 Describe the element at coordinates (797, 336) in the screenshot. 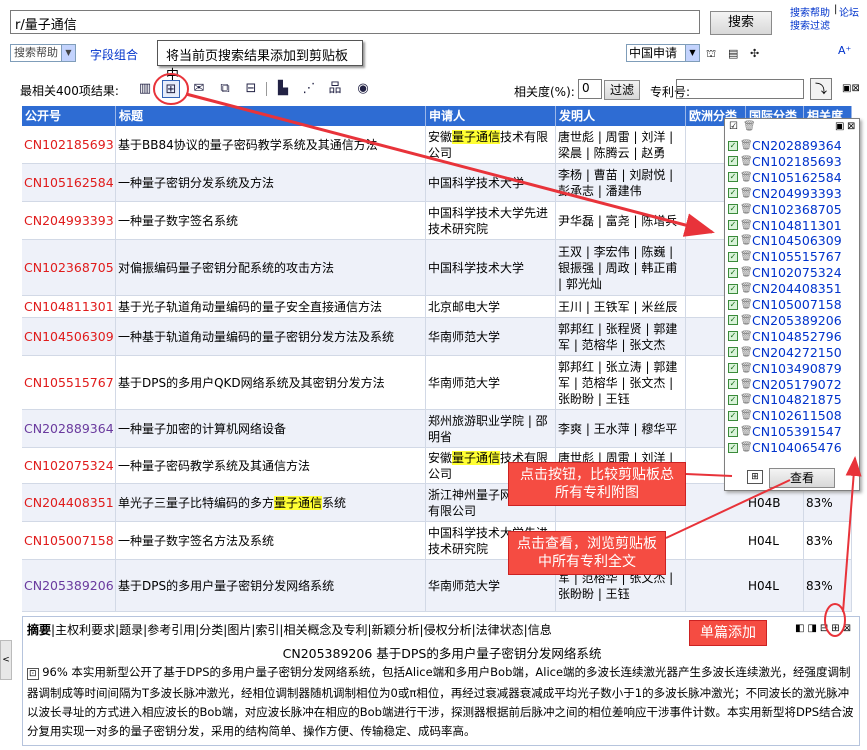

I see `clipboard-patent-link: CN104852796` at that location.